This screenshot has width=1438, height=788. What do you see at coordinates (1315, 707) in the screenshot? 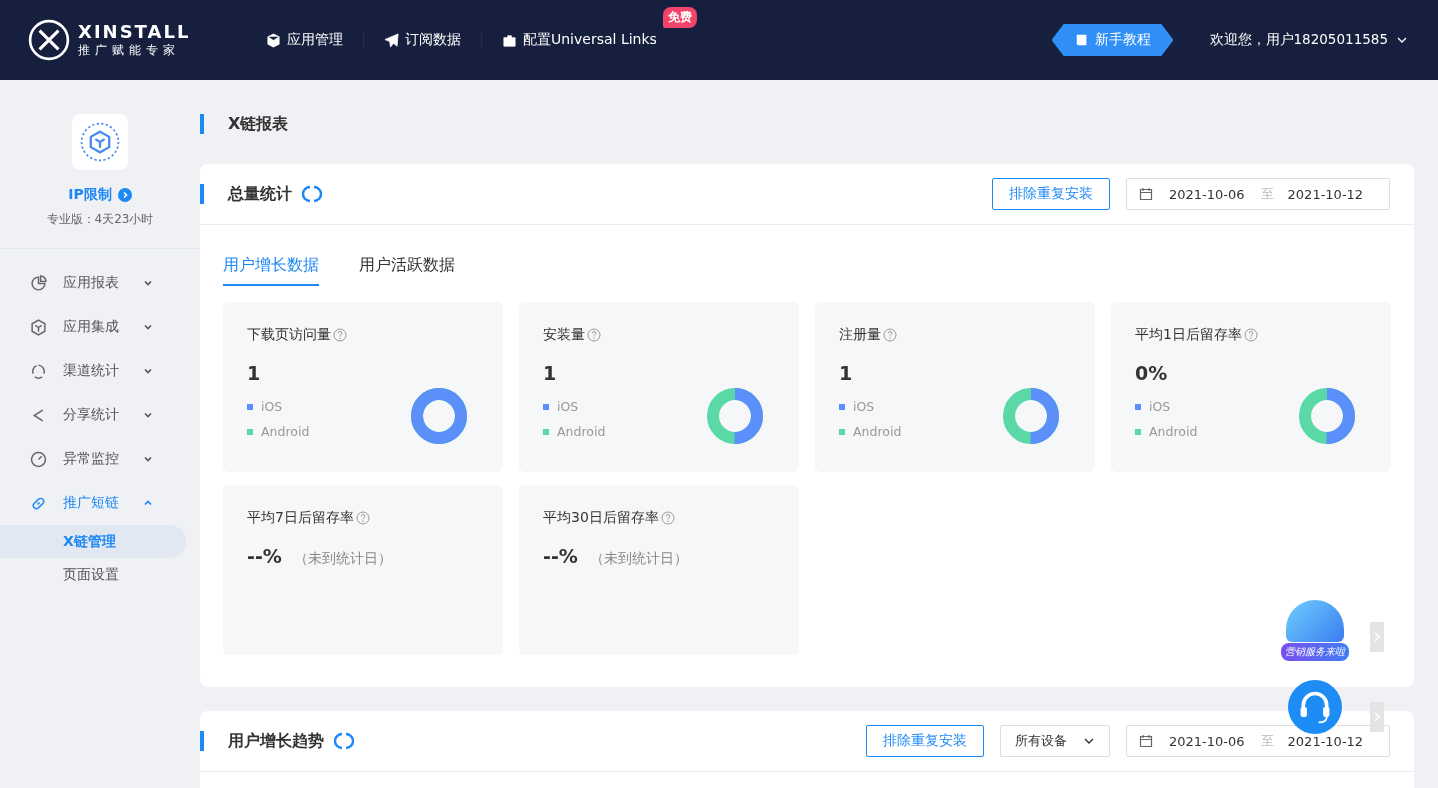
I see `headset-icon` at bounding box center [1315, 707].